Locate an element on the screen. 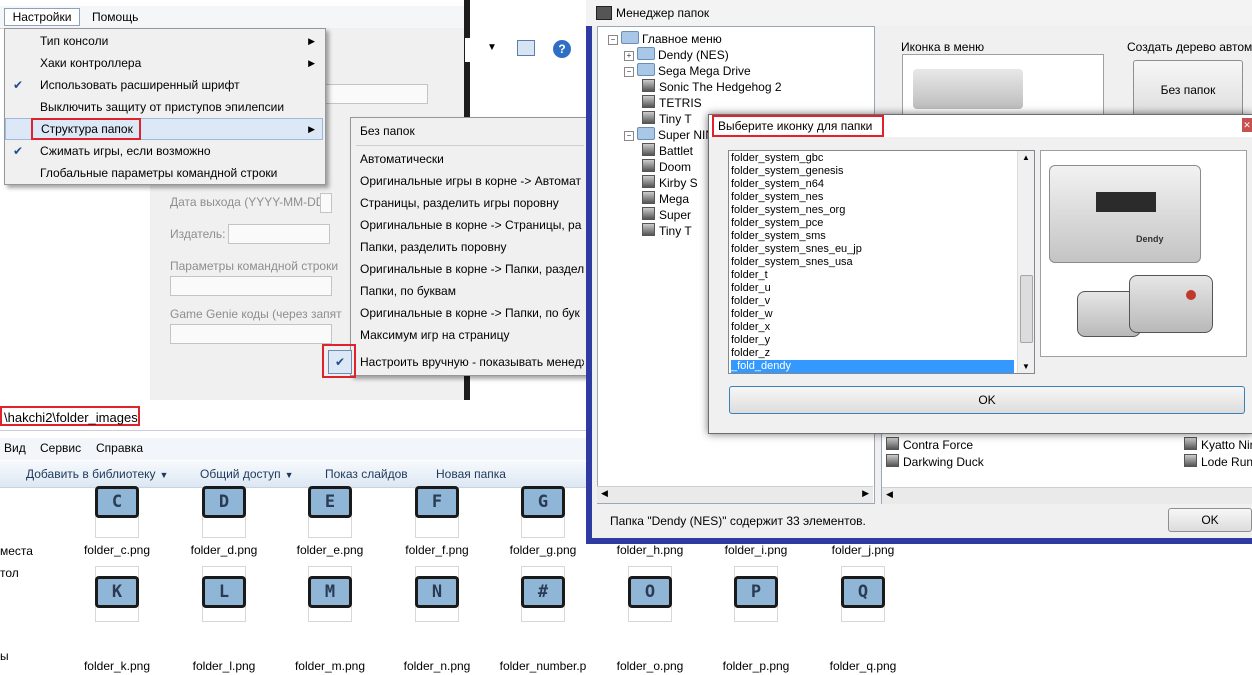 The width and height of the screenshot is (1252, 675). no-folders-button: Без папок is located at coordinates (1188, 90).